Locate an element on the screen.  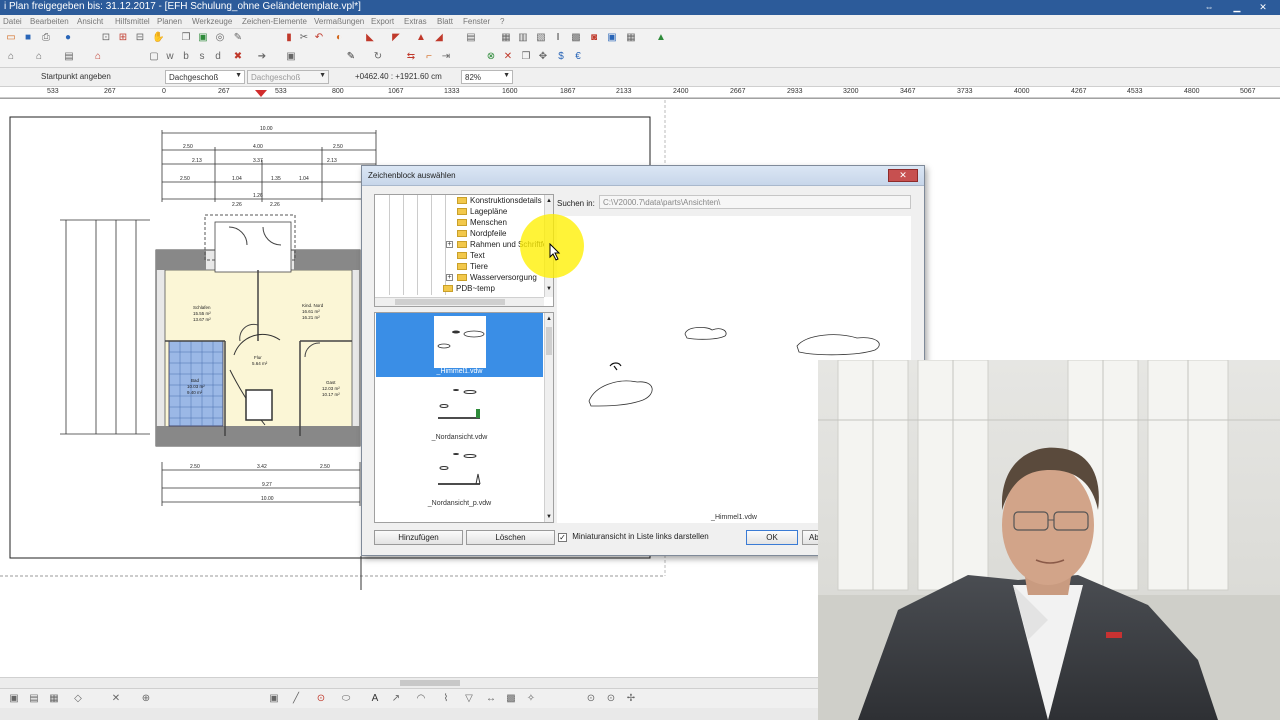
delete-icon: ✖ is located at coordinates (238, 57).